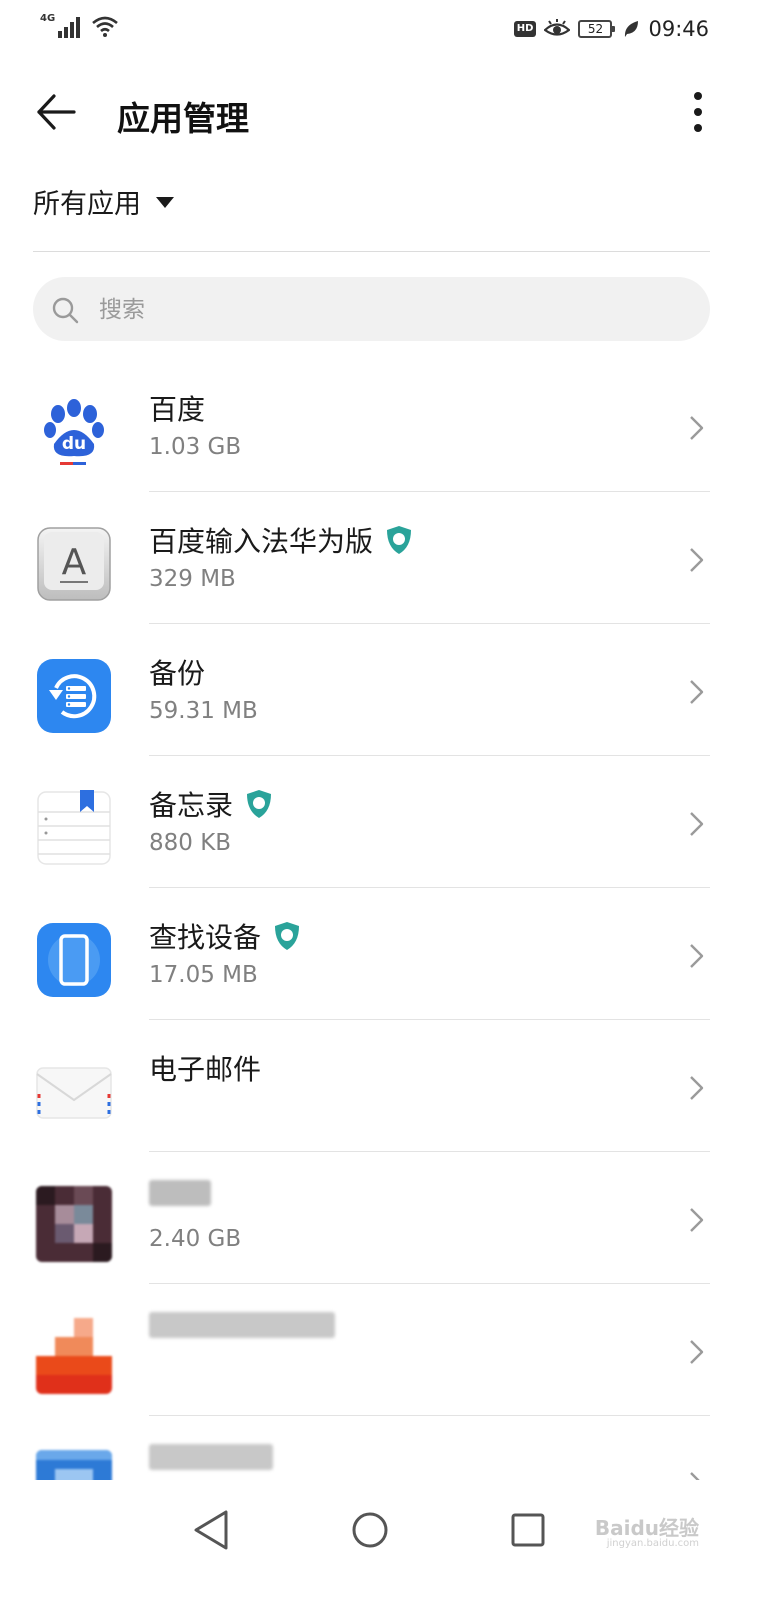 This screenshot has width=757, height=1600. I want to click on app-list-item: 查找设备 17.05 MB, so click(378, 954).